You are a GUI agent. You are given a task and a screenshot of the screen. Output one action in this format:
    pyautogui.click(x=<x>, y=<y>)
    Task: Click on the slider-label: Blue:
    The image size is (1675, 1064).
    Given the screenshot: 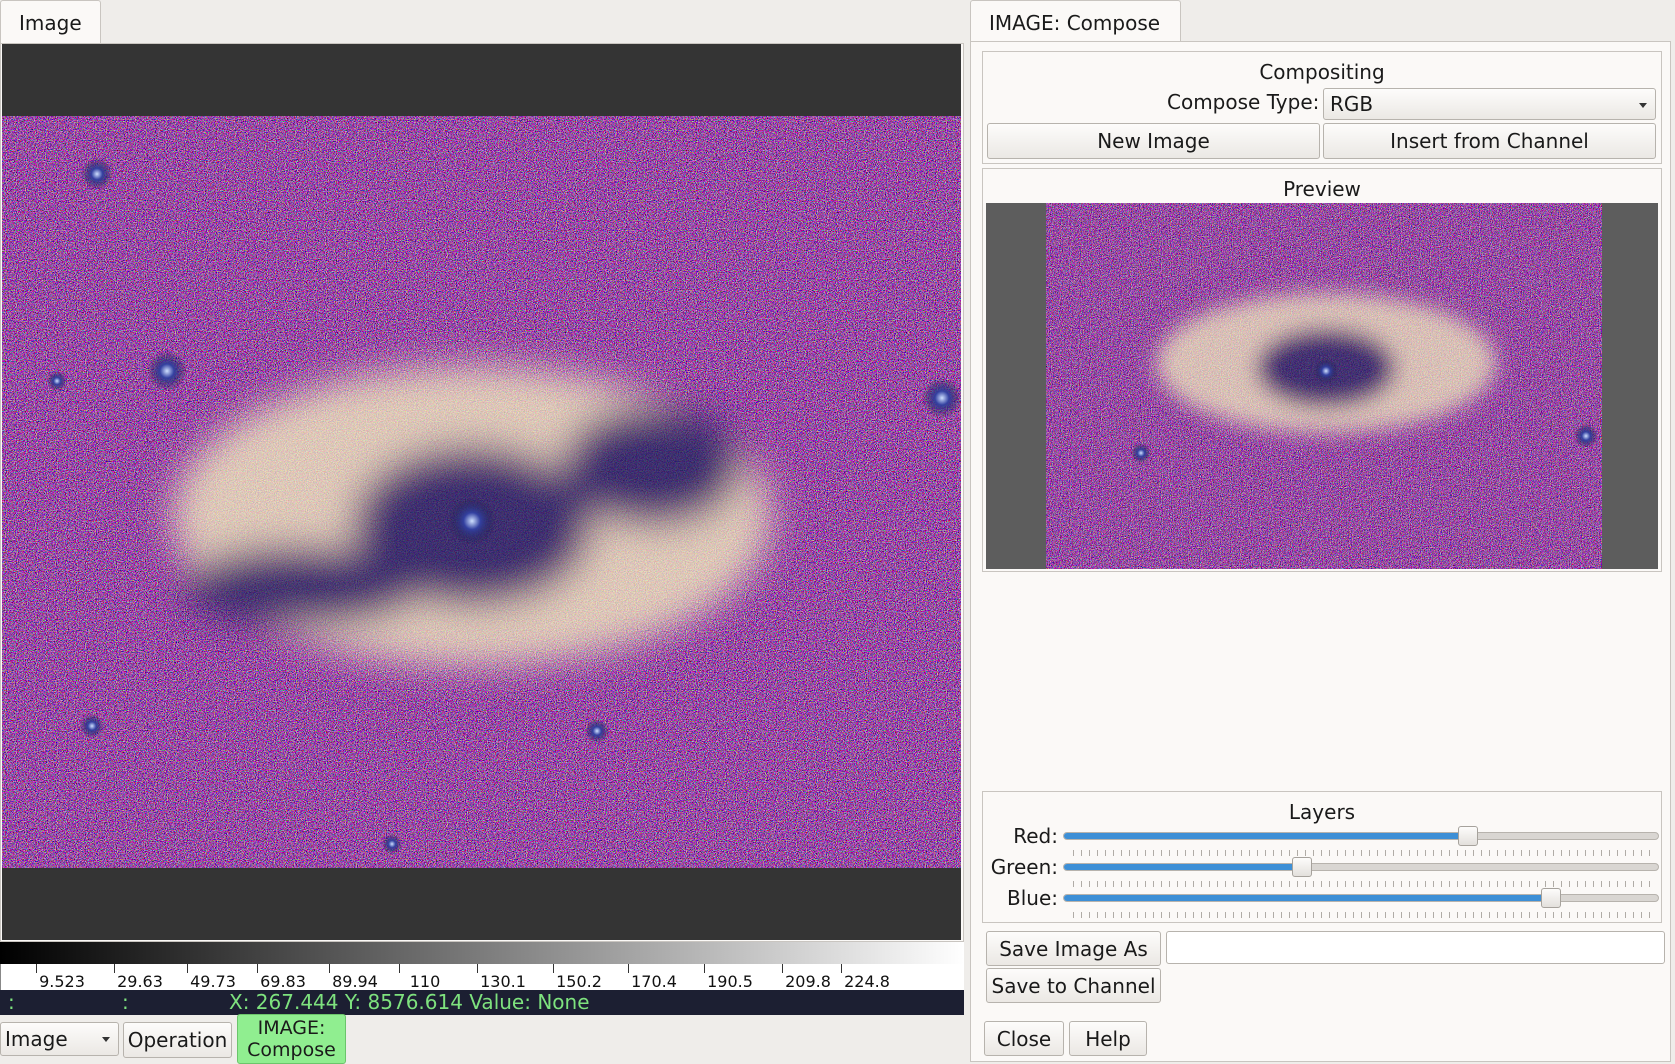 What is the action you would take?
    pyautogui.click(x=1032, y=898)
    